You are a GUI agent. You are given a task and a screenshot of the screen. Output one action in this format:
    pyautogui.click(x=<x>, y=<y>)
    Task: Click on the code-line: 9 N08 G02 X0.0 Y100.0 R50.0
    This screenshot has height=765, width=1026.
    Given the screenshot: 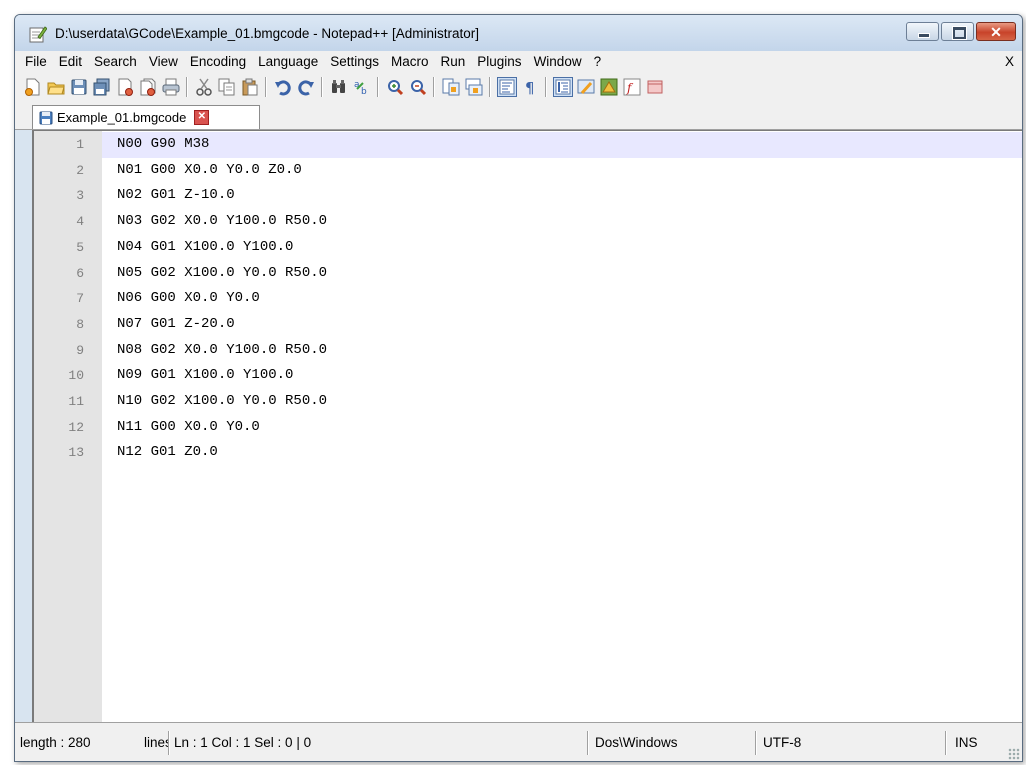 What is the action you would take?
    pyautogui.click(x=528, y=351)
    